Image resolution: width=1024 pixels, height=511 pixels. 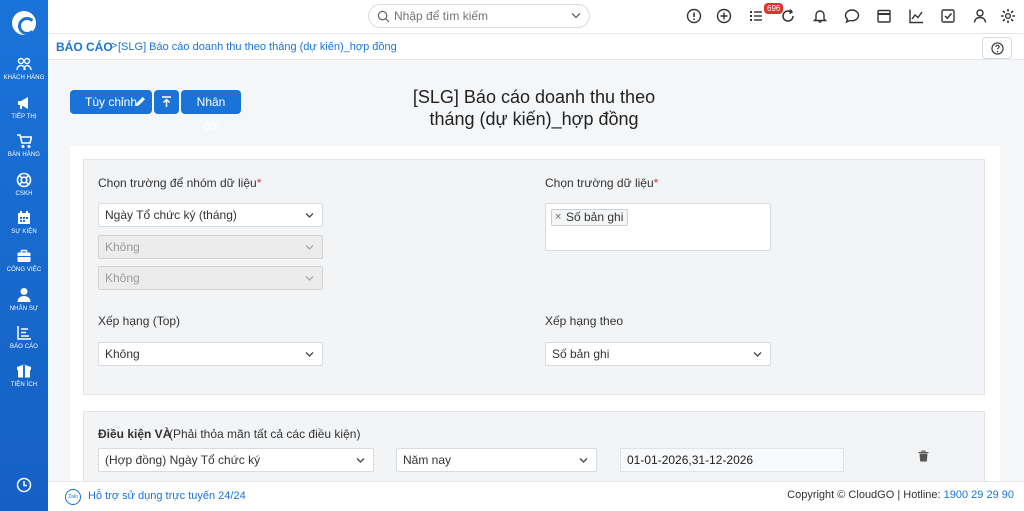 I want to click on search-icon, so click(x=383, y=16).